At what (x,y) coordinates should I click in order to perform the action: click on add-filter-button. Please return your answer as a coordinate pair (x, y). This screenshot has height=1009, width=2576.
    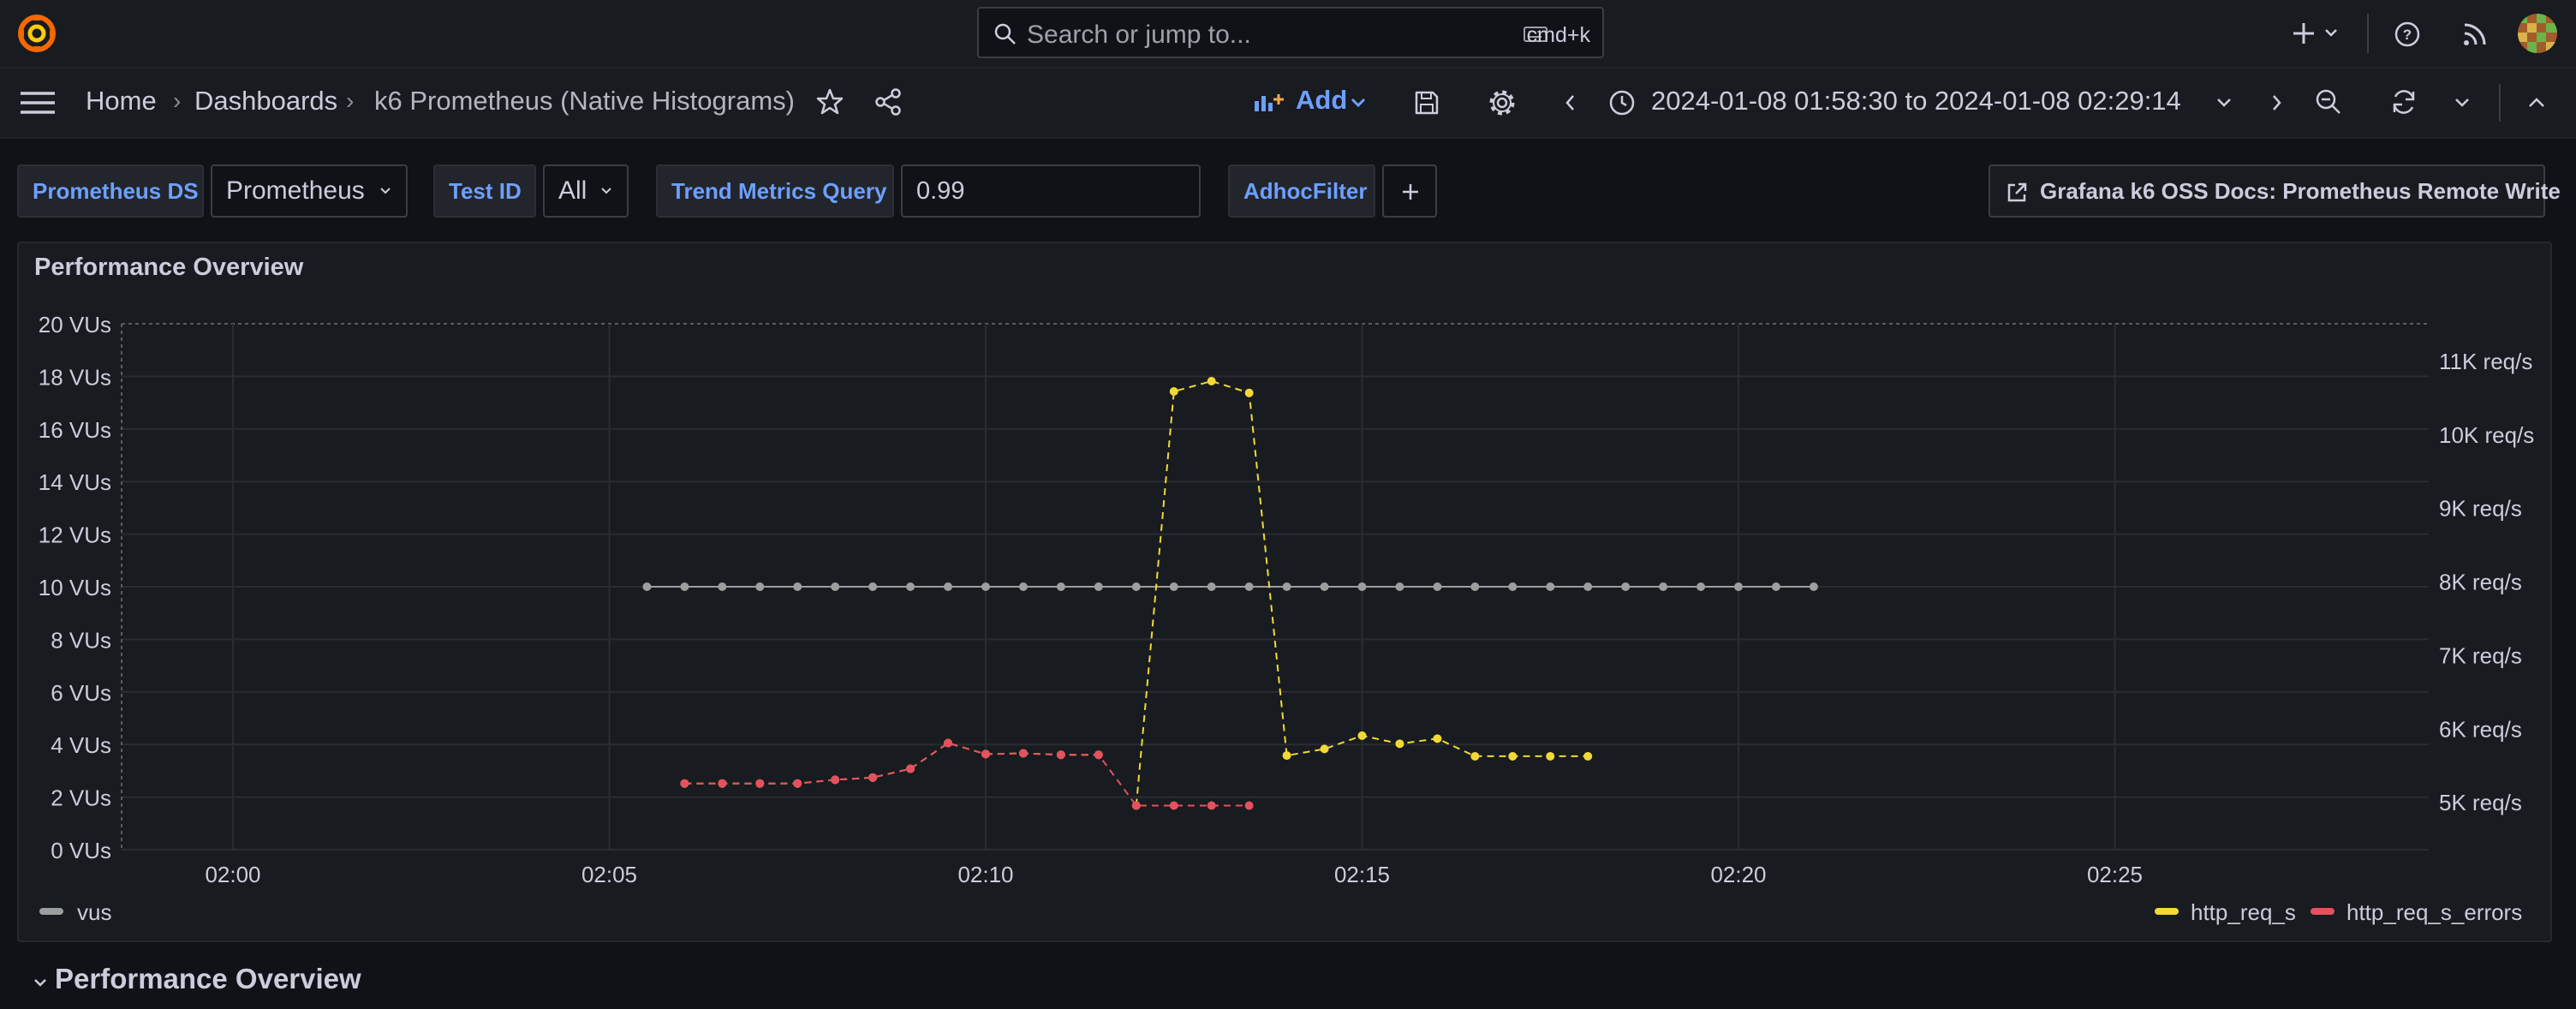
    Looking at the image, I should click on (1409, 191).